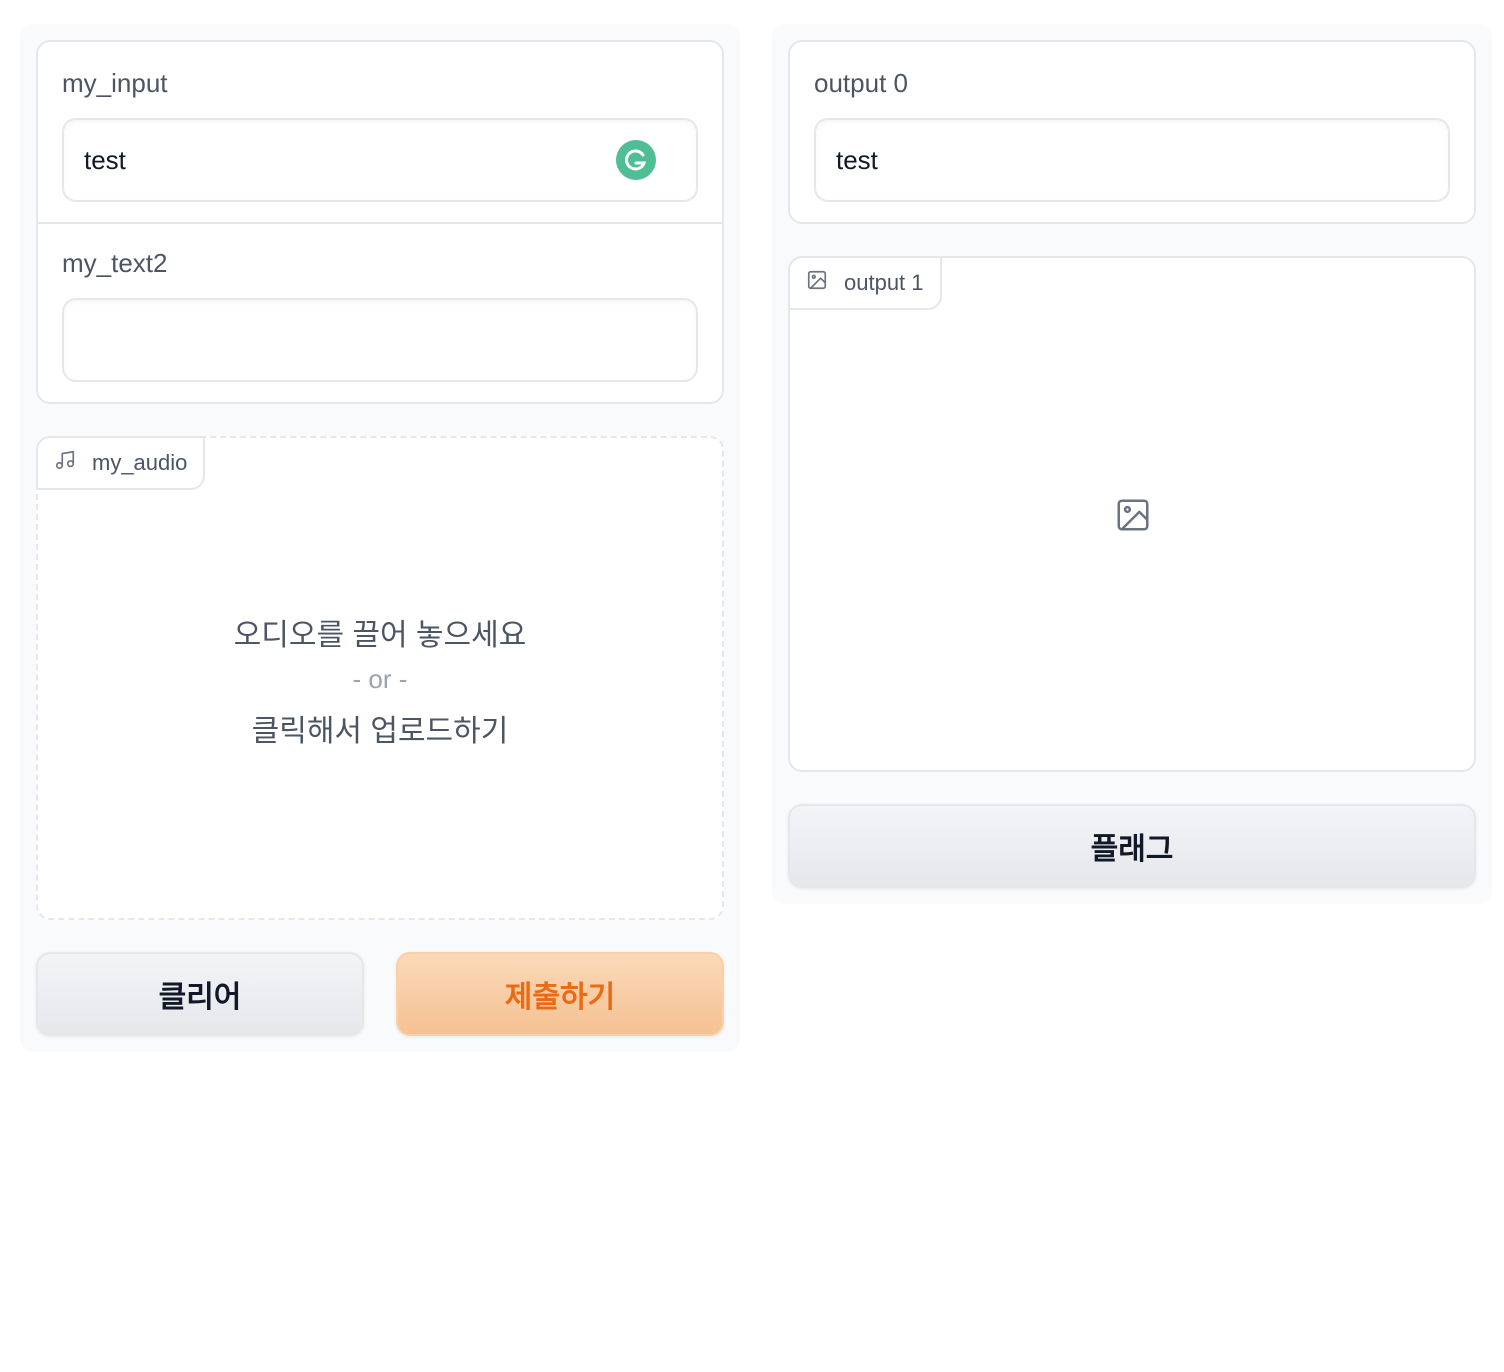 The height and width of the screenshot is (1372, 1504). I want to click on card-divider, so click(380, 223).